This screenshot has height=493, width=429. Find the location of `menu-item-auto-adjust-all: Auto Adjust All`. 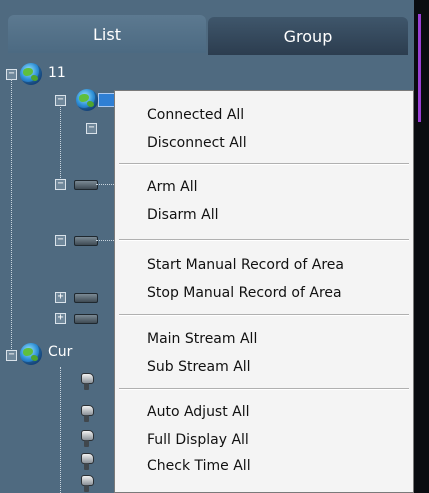

menu-item-auto-adjust-all: Auto Adjust All is located at coordinates (198, 412).